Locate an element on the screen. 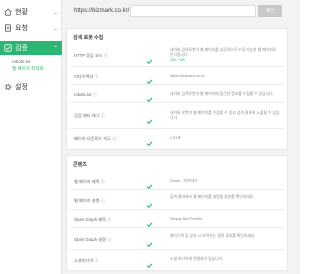 The image size is (320, 274). table-row: 리다이렉션 ⓘ https://bizmark.co.kr/ is located at coordinates (177, 76).